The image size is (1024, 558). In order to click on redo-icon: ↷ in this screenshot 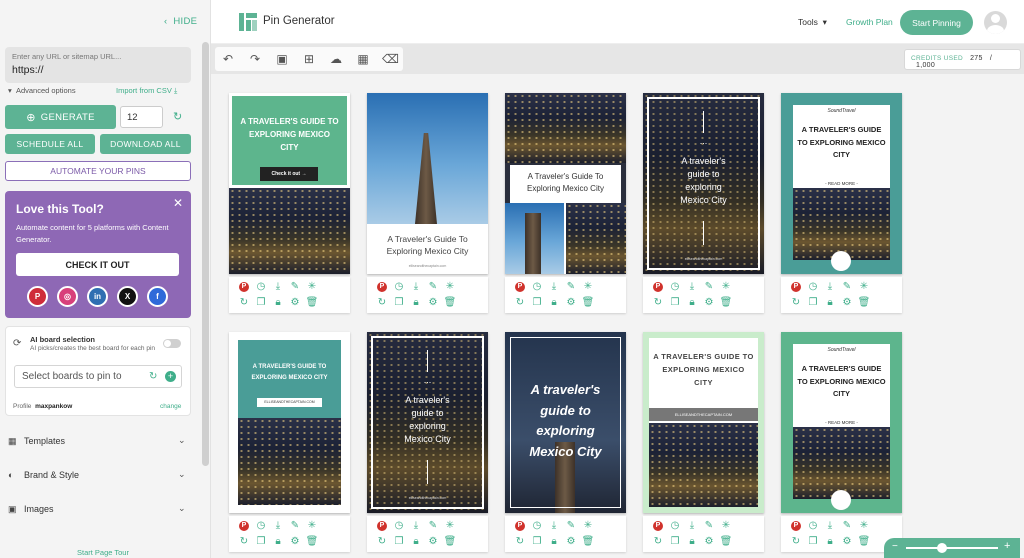, I will do `click(255, 59)`.